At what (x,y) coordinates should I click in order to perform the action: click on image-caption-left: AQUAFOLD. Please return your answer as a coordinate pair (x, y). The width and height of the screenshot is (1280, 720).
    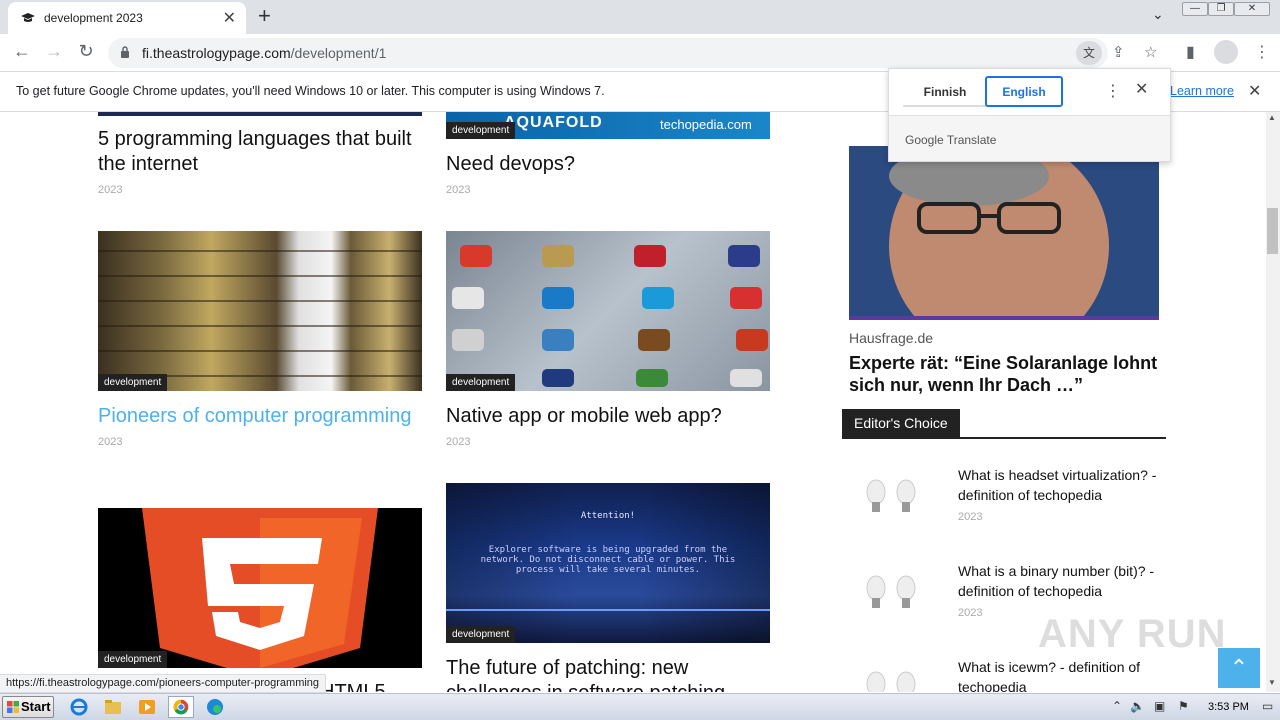
    Looking at the image, I should click on (553, 122).